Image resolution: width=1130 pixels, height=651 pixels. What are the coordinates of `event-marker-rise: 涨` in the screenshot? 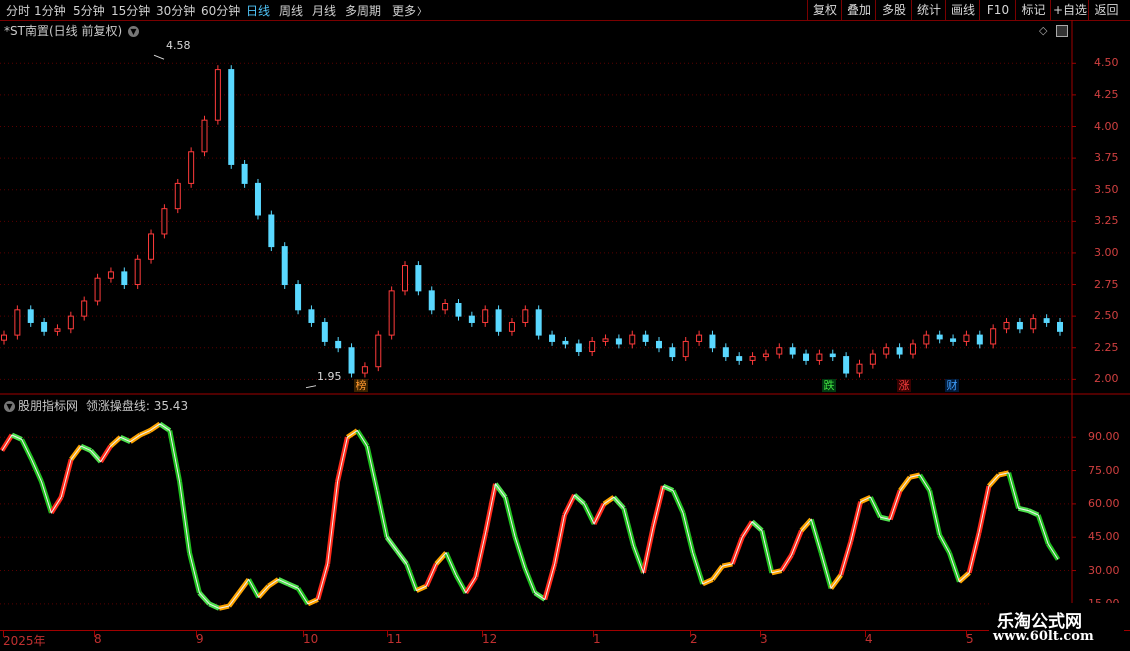 It's located at (904, 385).